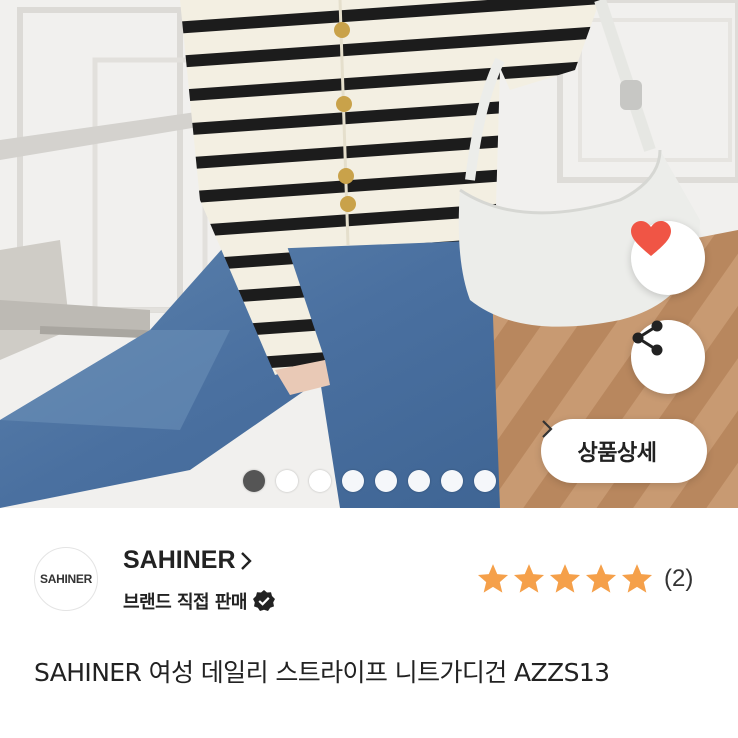  What do you see at coordinates (179, 560) in the screenshot?
I see `seller-name: SAHINER` at bounding box center [179, 560].